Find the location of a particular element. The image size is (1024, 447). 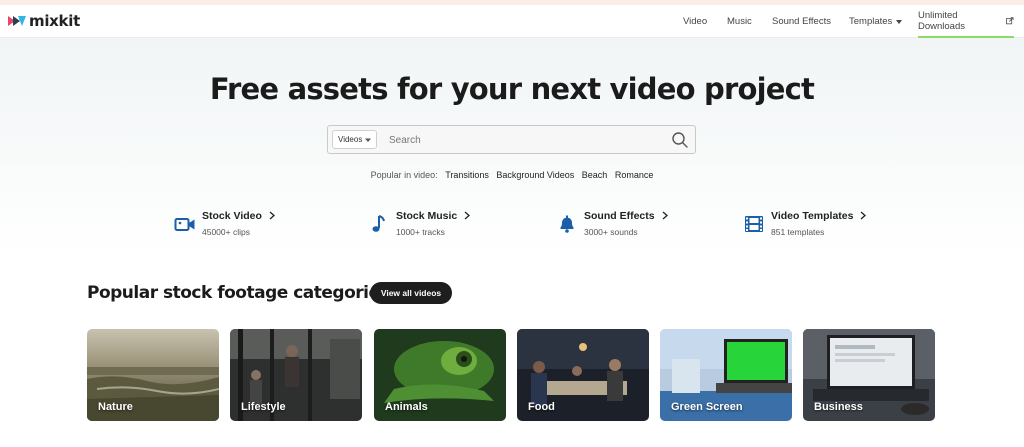

category-card-business: Business is located at coordinates (869, 375).